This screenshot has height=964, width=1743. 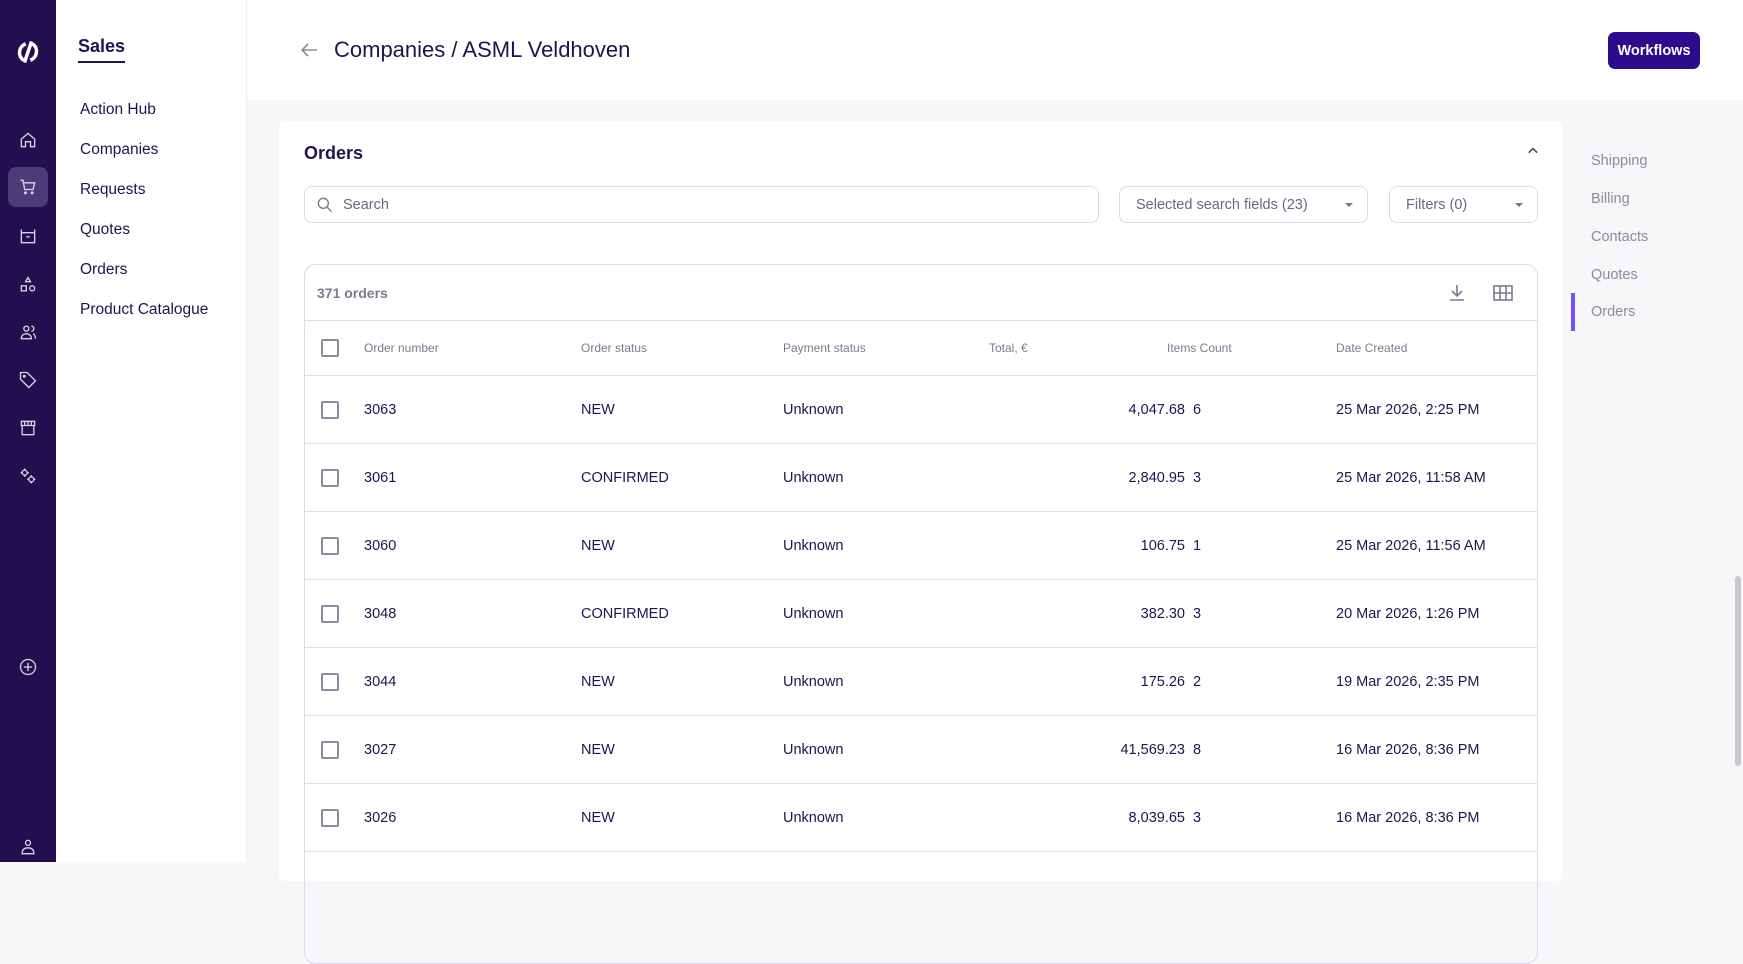 I want to click on cell-items-count: 8, so click(x=1197, y=749).